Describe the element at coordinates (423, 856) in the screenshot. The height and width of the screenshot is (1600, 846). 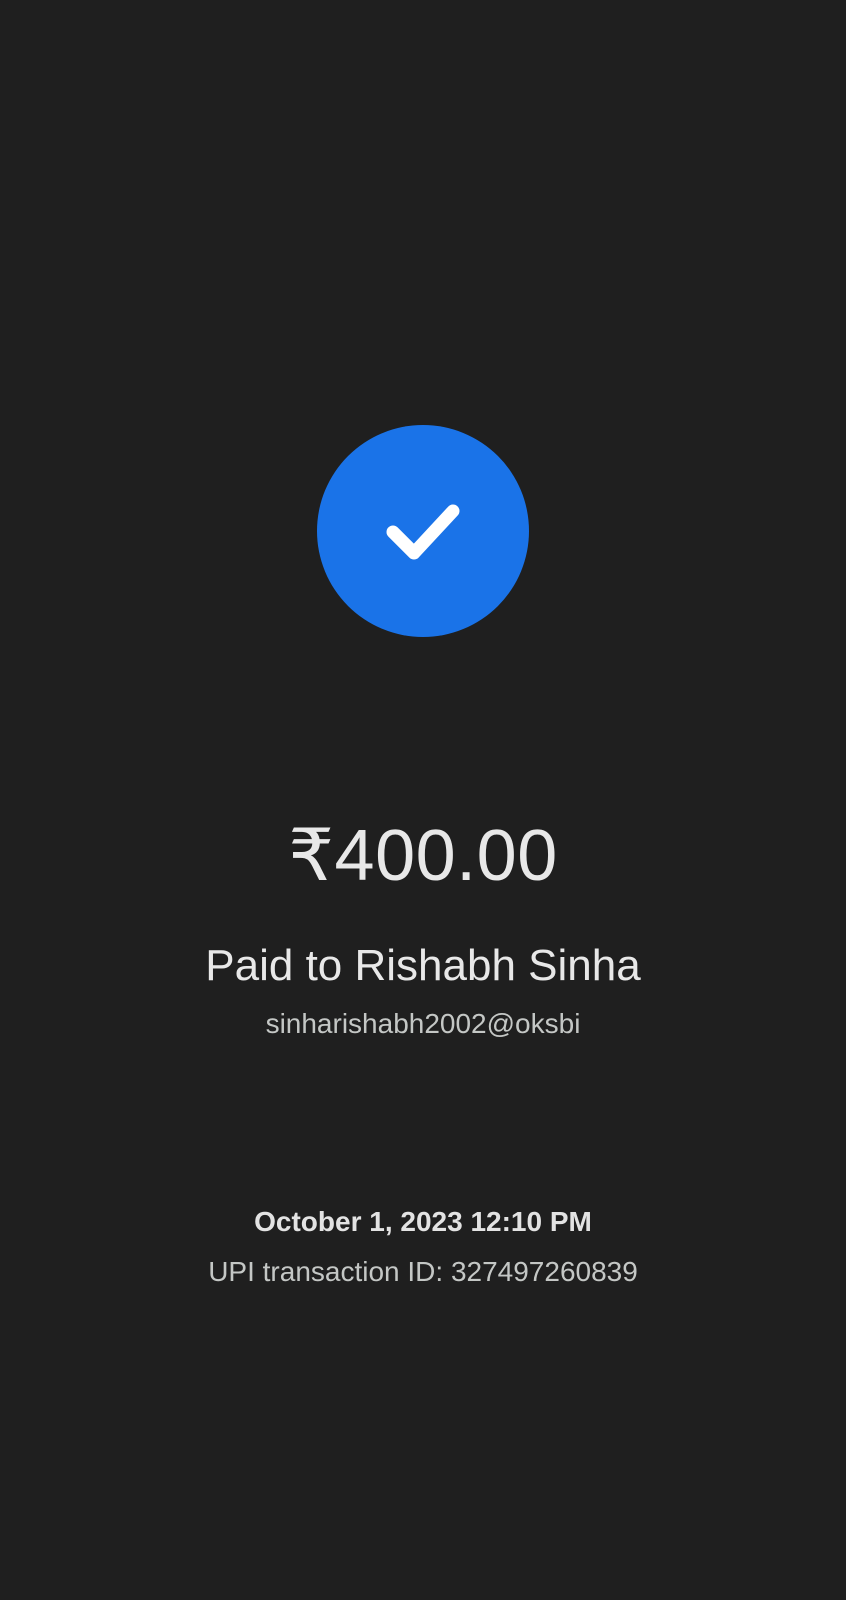
I see `payment-amount: ₹400.00` at that location.